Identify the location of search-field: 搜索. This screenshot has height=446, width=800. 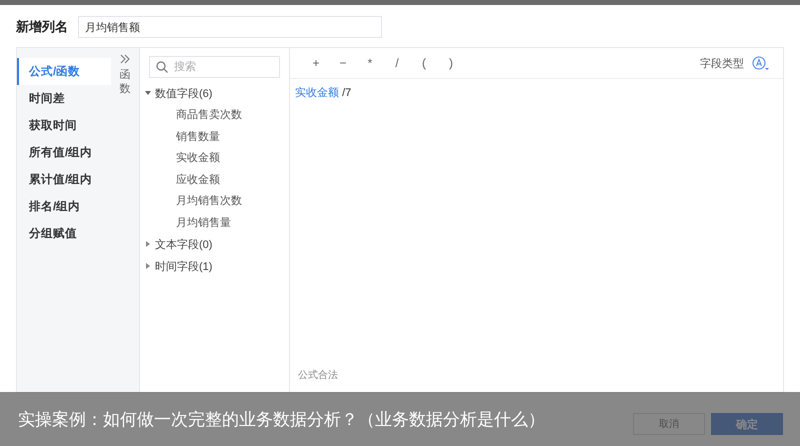
(214, 67).